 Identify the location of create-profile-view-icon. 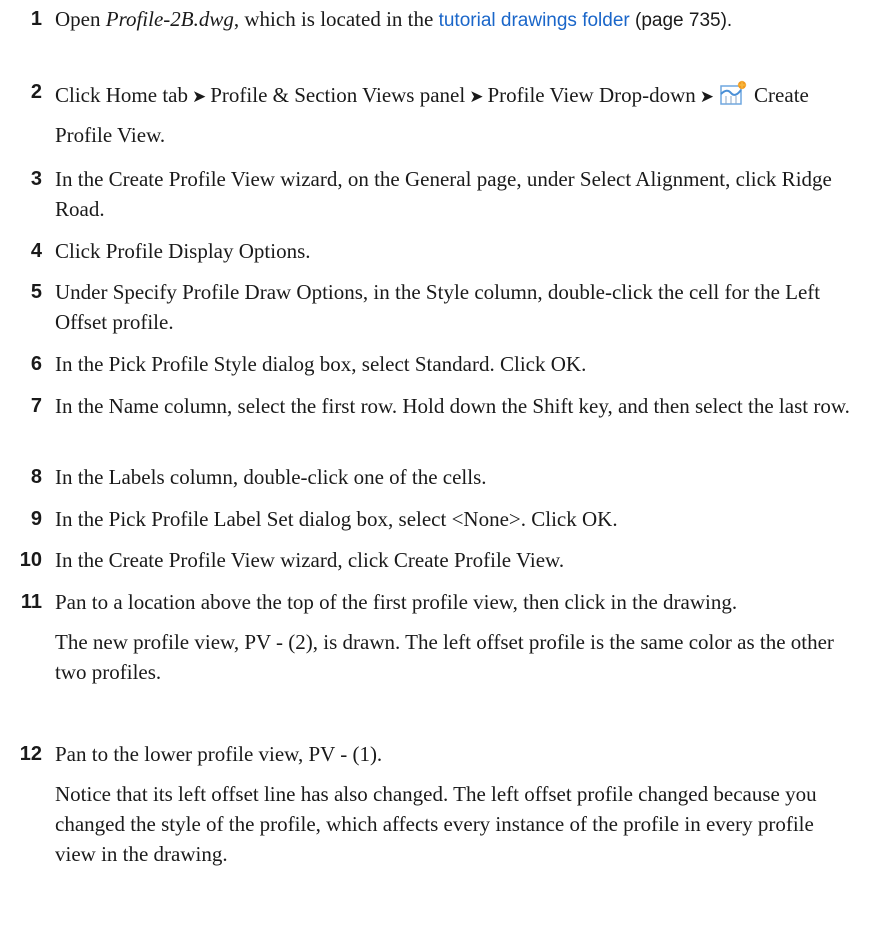
(733, 98).